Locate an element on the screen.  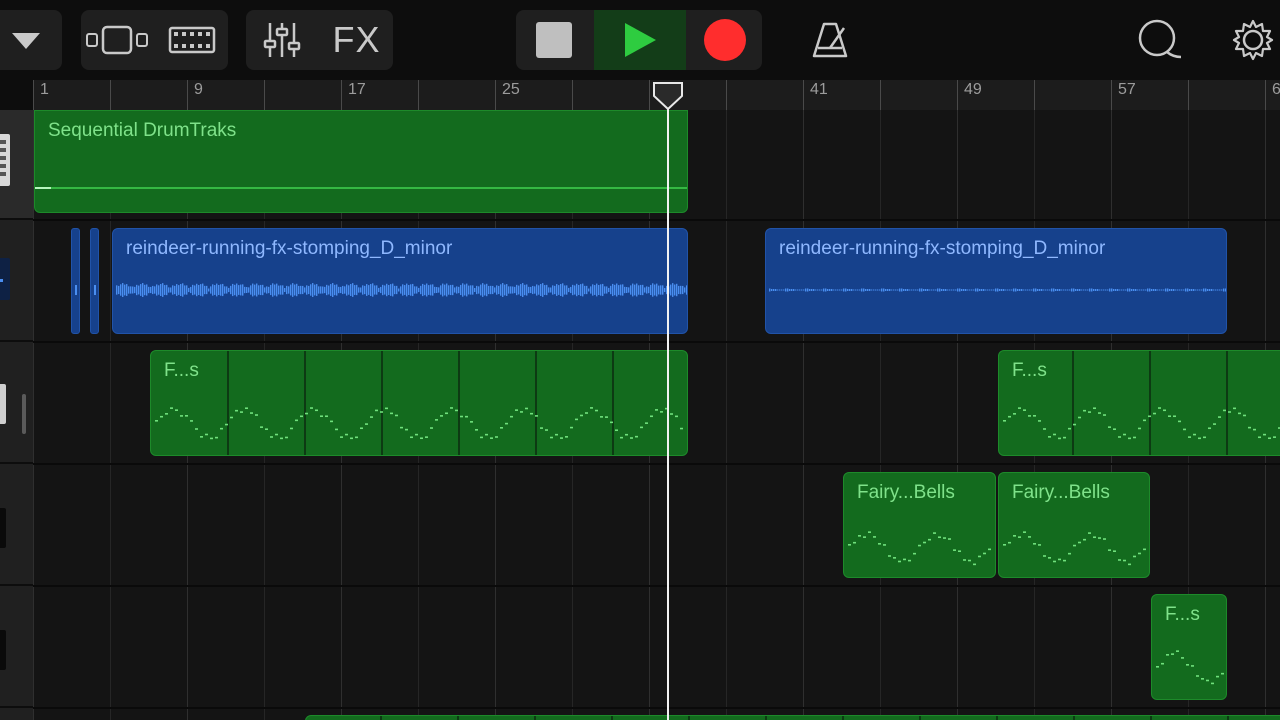
track-header-audio is located at coordinates (16, 280).